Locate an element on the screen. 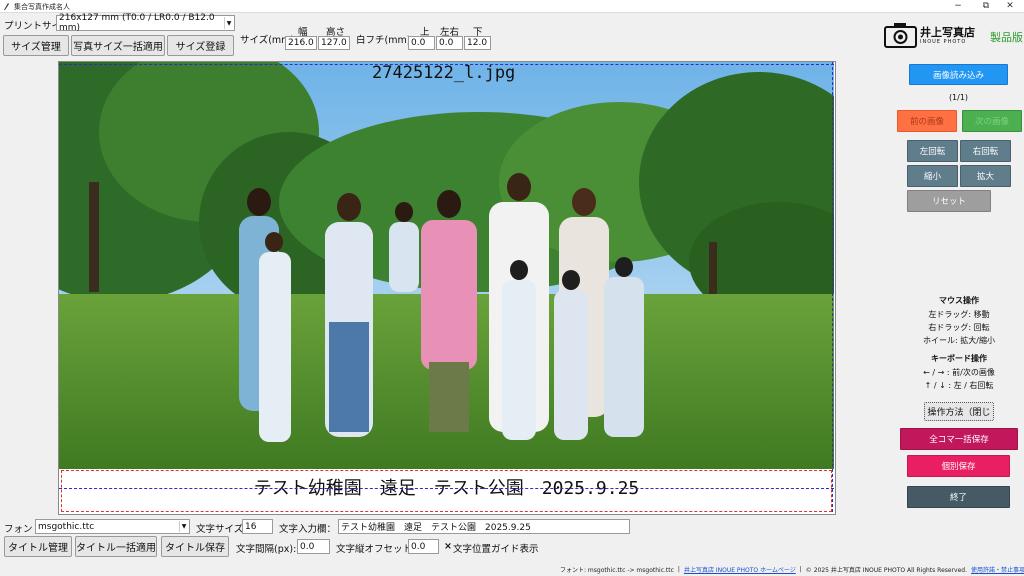 This screenshot has width=1024, height=576. guide-top-line is located at coordinates (446, 64).